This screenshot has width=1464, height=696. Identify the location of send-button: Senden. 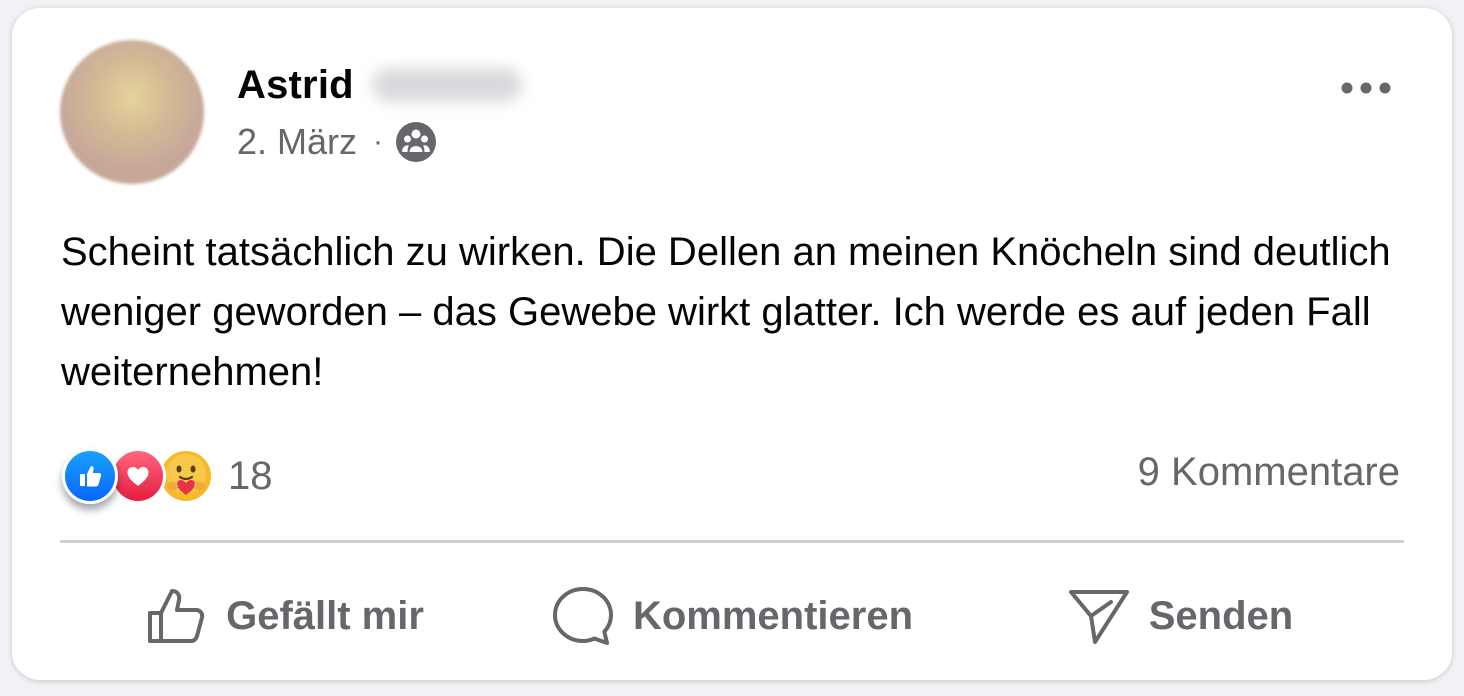
(1180, 616).